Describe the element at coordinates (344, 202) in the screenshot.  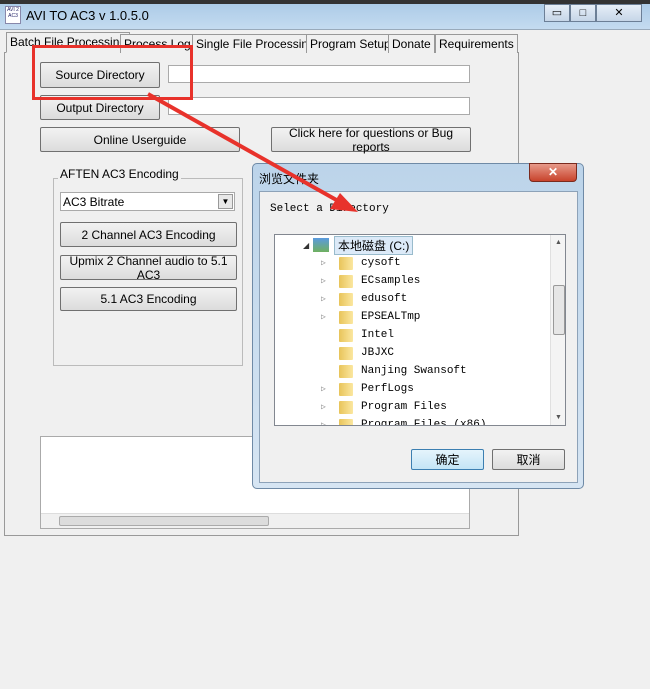
I see `arrow-head-icon` at that location.